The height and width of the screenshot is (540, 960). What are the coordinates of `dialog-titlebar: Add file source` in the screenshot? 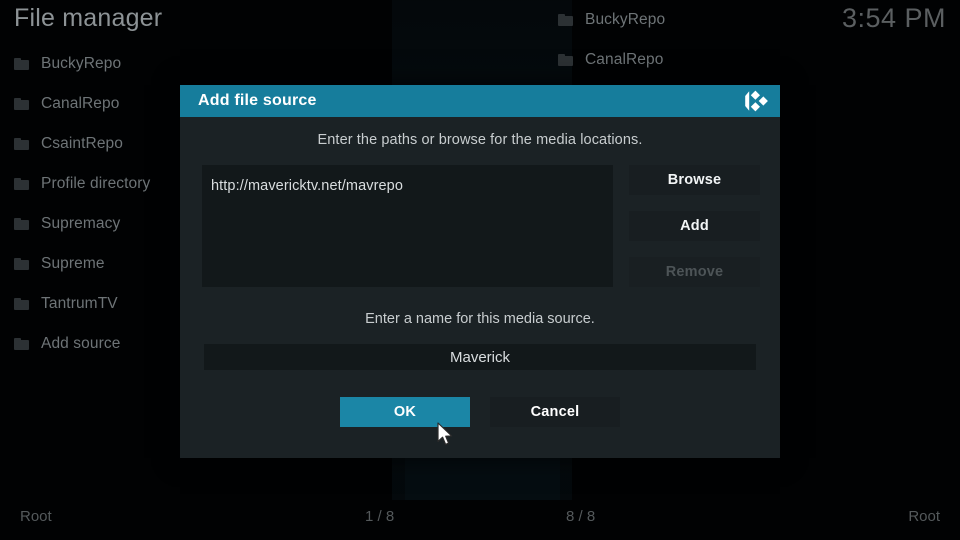 It's located at (480, 101).